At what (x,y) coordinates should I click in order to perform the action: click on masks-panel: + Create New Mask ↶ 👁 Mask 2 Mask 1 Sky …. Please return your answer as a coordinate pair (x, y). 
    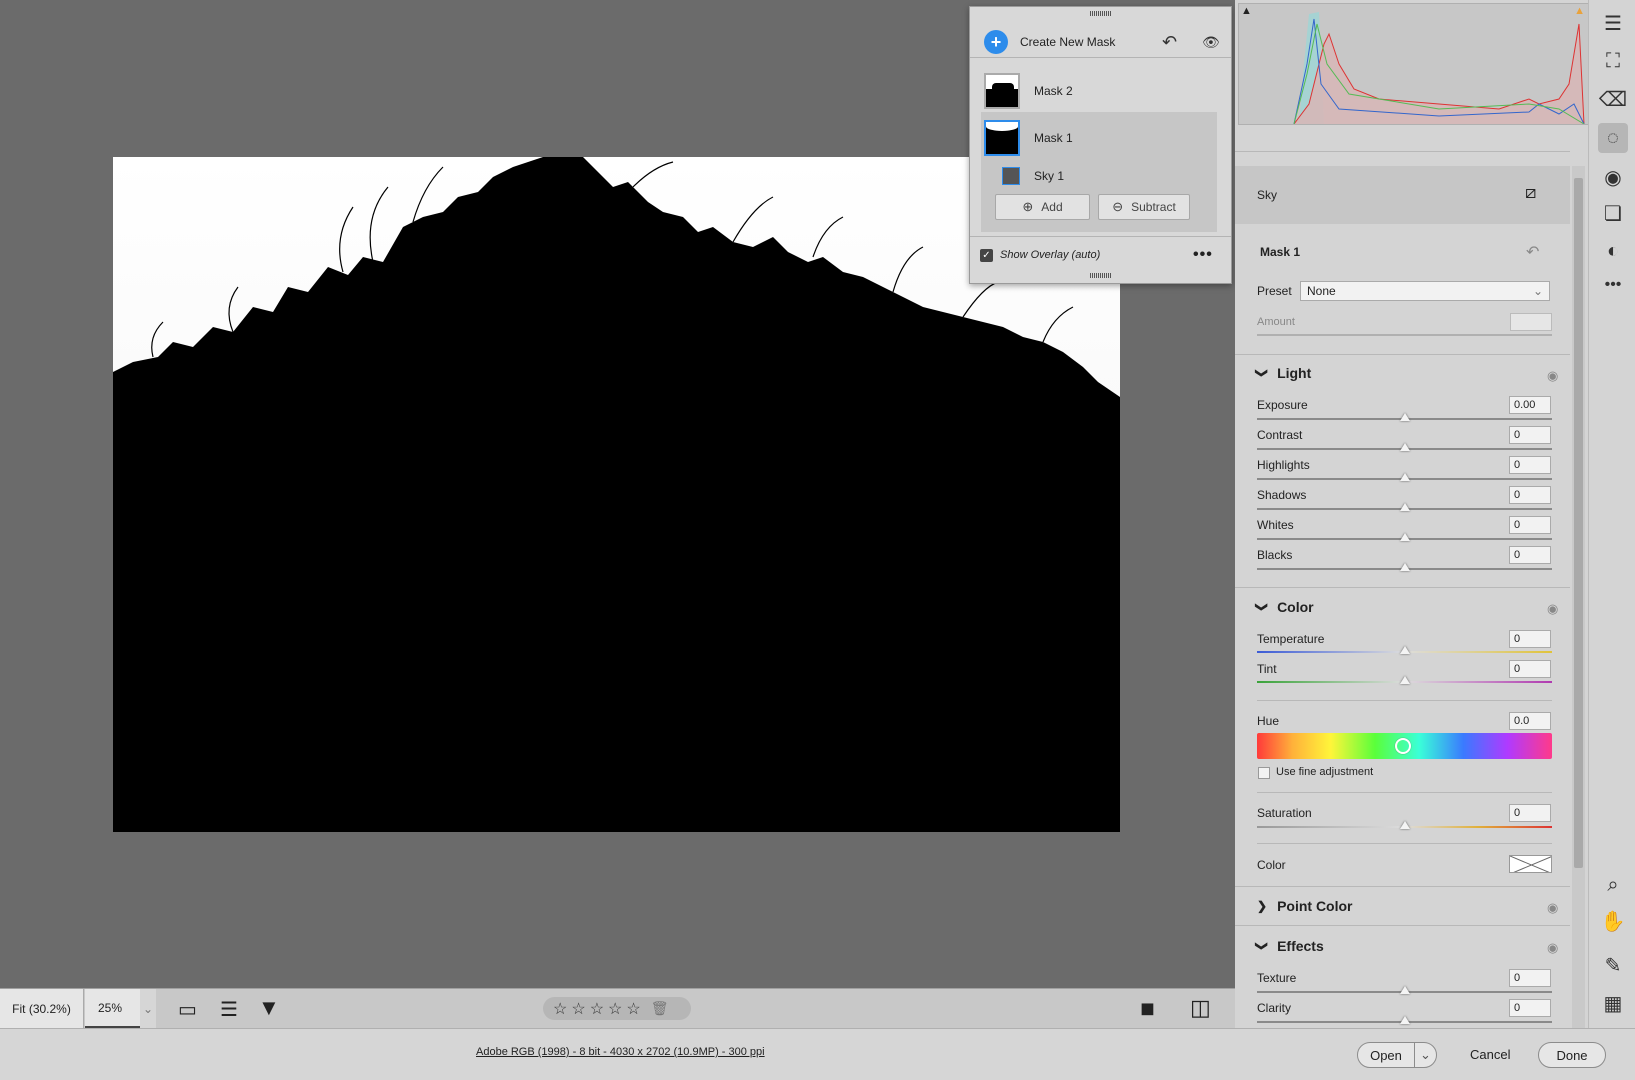
    Looking at the image, I should click on (1100, 145).